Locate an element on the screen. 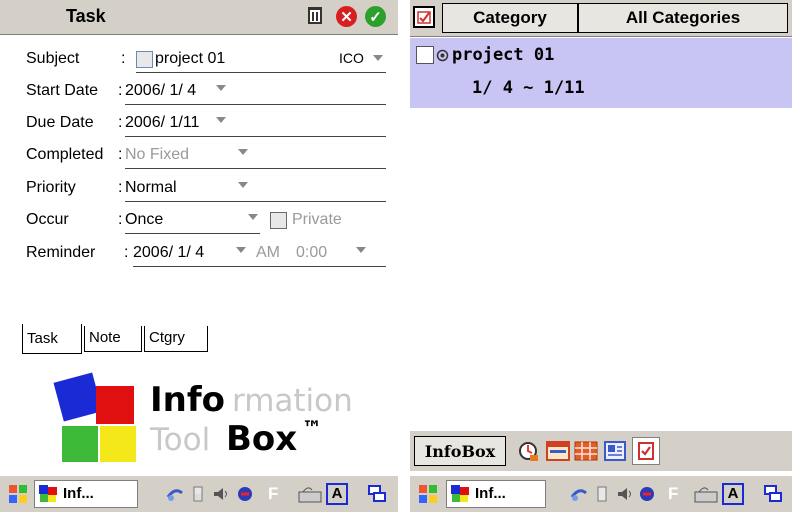 Image resolution: width=792 pixels, height=512 pixels. task-item-dates: 1/ 4 ~ 1/11 is located at coordinates (528, 88).